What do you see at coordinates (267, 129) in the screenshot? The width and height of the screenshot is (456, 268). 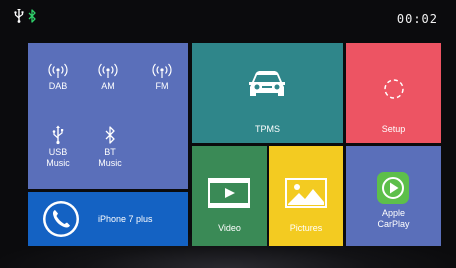 I see `tpms-label: TPMS` at bounding box center [267, 129].